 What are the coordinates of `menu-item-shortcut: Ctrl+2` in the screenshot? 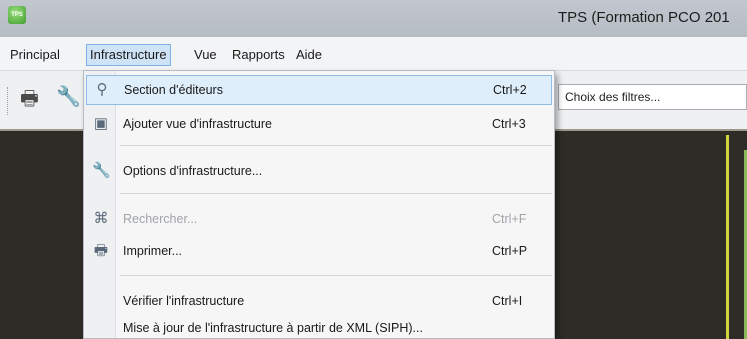 It's located at (510, 90).